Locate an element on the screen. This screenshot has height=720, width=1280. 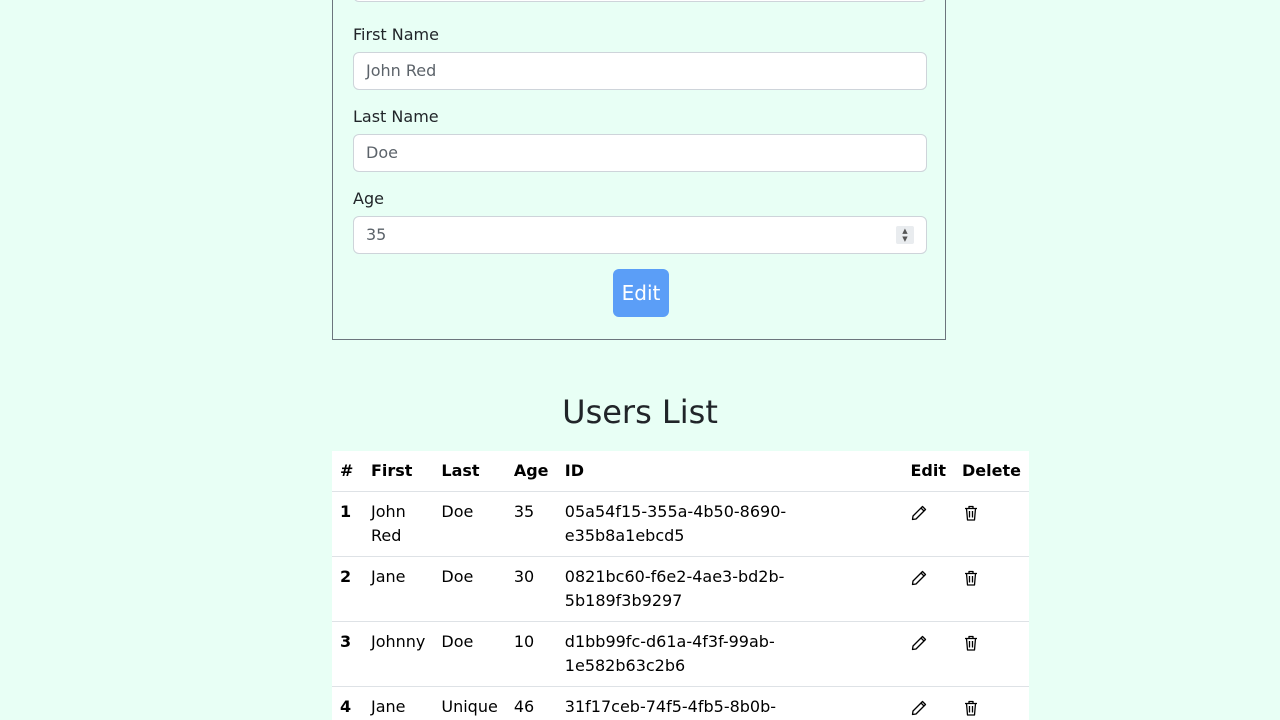
age-input: 35 ▲ ▼ is located at coordinates (640, 235).